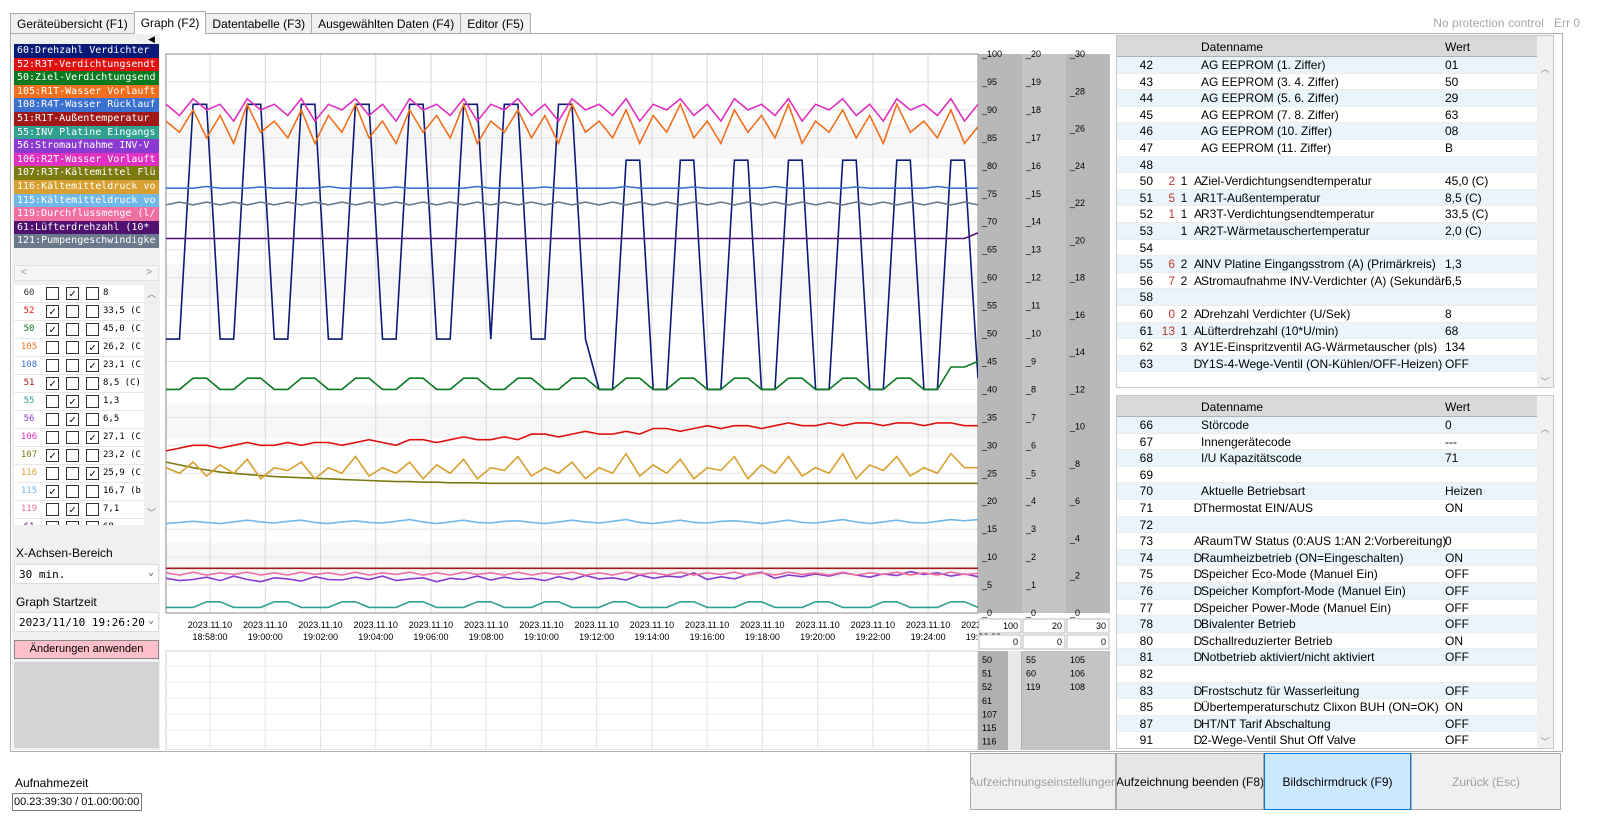 The height and width of the screenshot is (837, 1600). Describe the element at coordinates (1335, 608) in the screenshot. I see `table-row: 77 D Speicher Power-Mode (Manuel Ein) OFF` at that location.